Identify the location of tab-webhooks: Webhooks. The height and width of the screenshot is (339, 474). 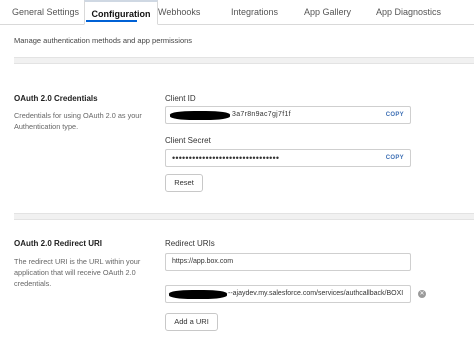
(179, 12).